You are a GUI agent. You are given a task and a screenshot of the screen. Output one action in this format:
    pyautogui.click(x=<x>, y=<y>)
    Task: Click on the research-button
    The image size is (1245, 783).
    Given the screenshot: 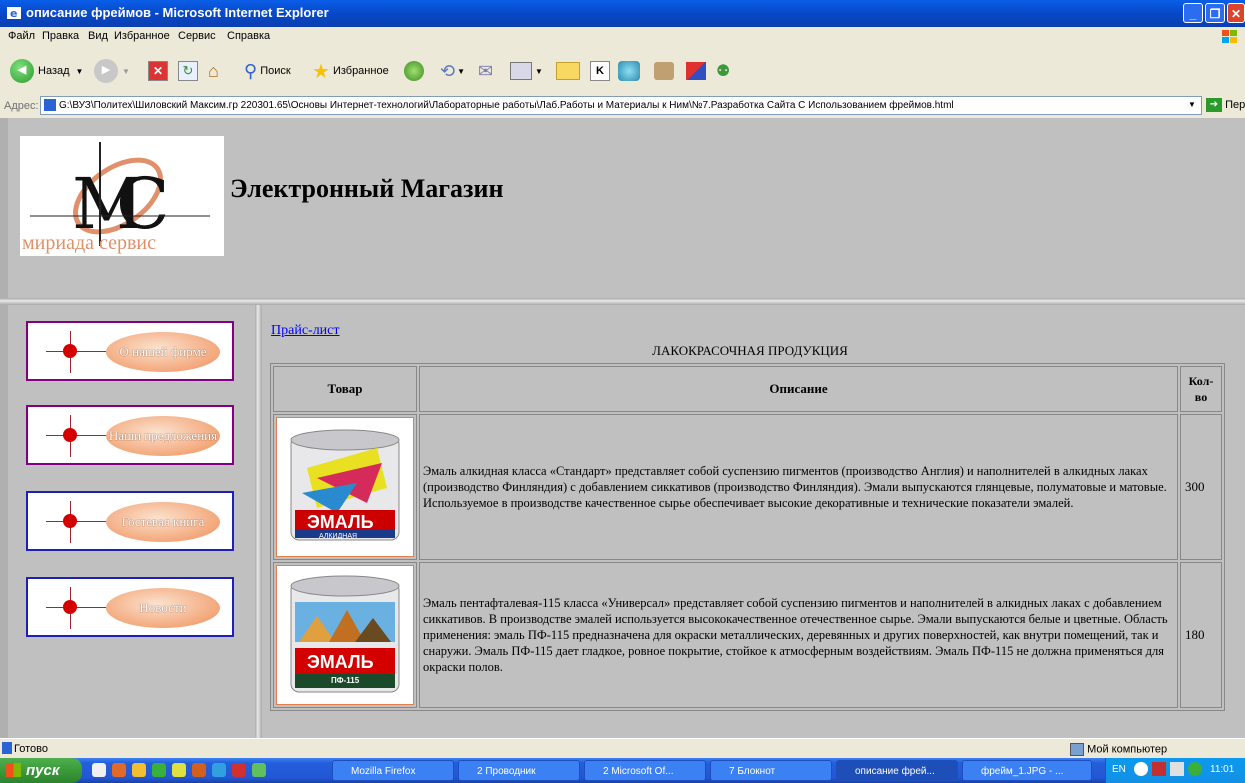 What is the action you would take?
    pyautogui.click(x=664, y=71)
    